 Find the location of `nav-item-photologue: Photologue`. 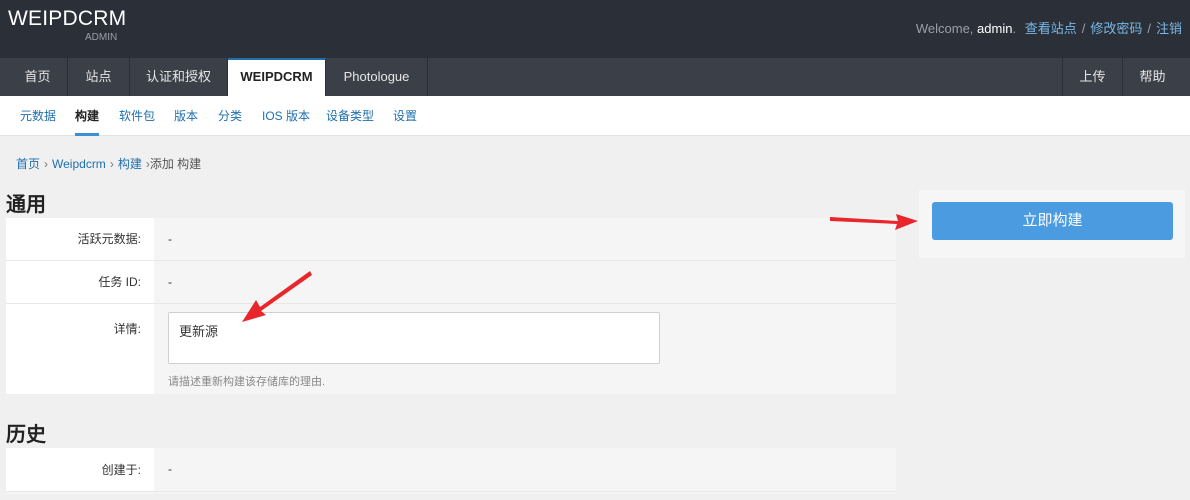

nav-item-photologue: Photologue is located at coordinates (377, 77).